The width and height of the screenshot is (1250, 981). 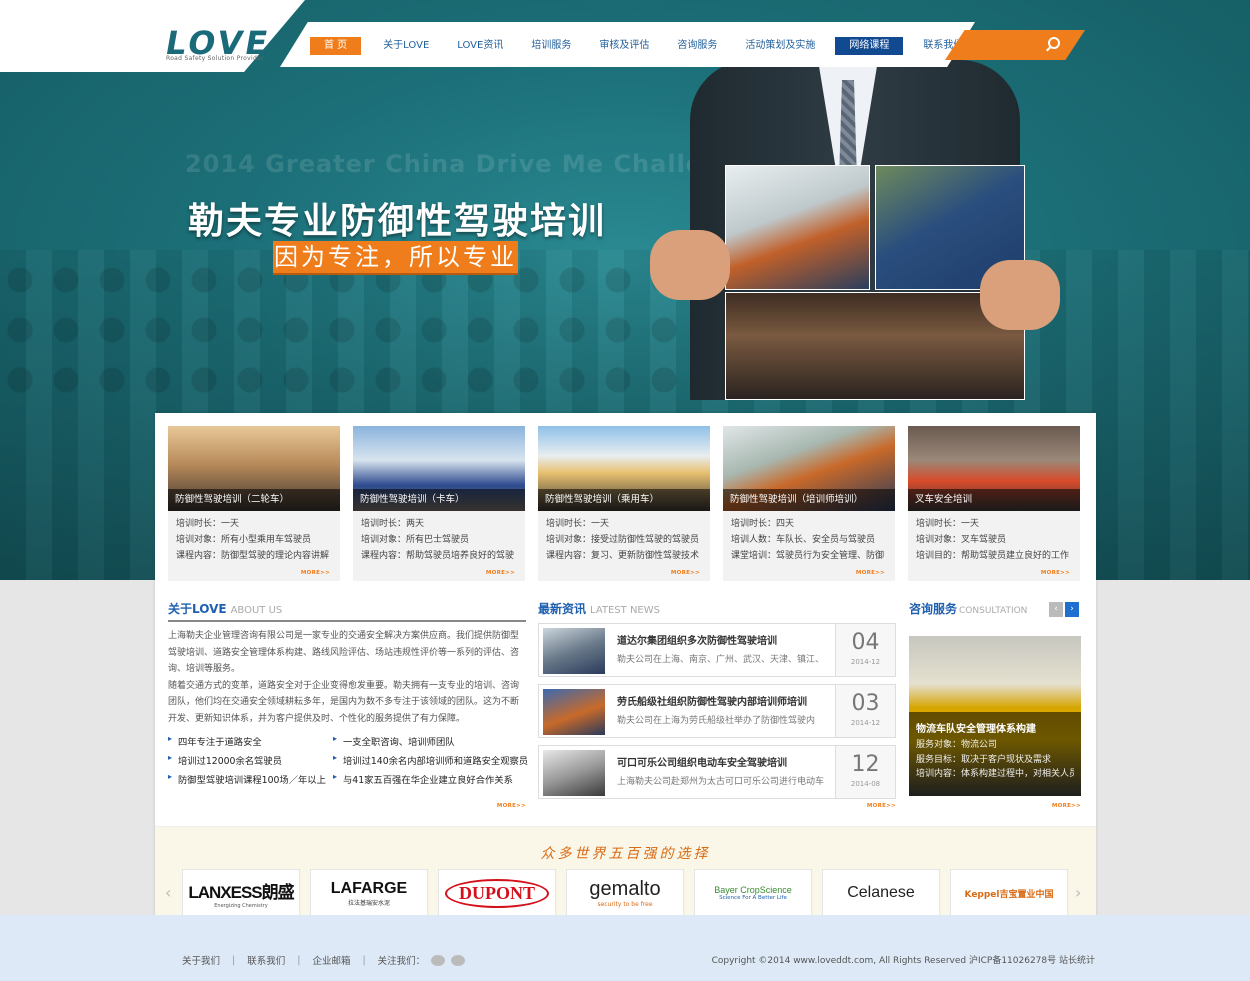 I want to click on partners-next-icon: ›, so click(x=1078, y=892).